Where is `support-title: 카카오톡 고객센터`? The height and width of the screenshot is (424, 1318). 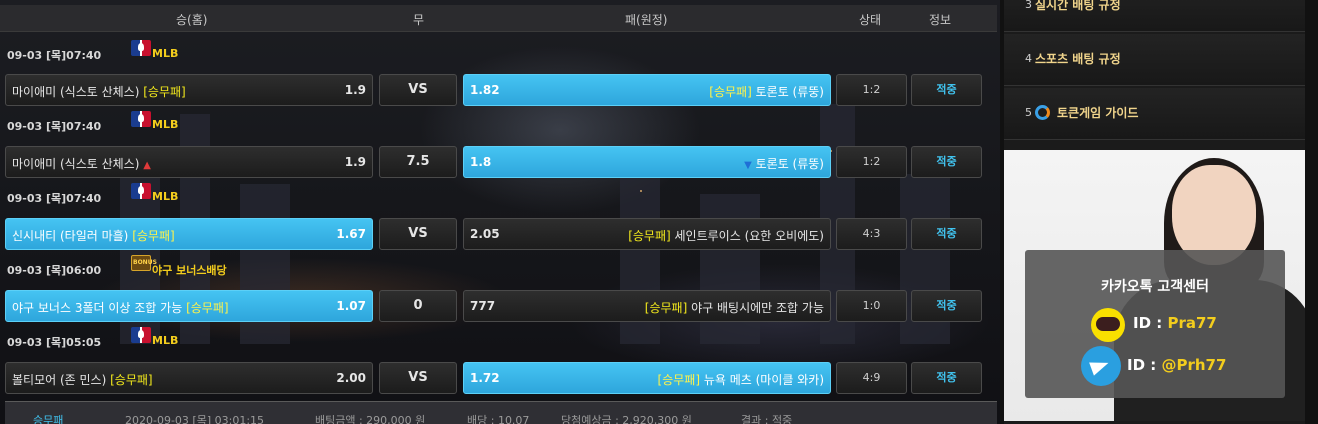
support-title: 카카오톡 고객센터 is located at coordinates (1155, 287).